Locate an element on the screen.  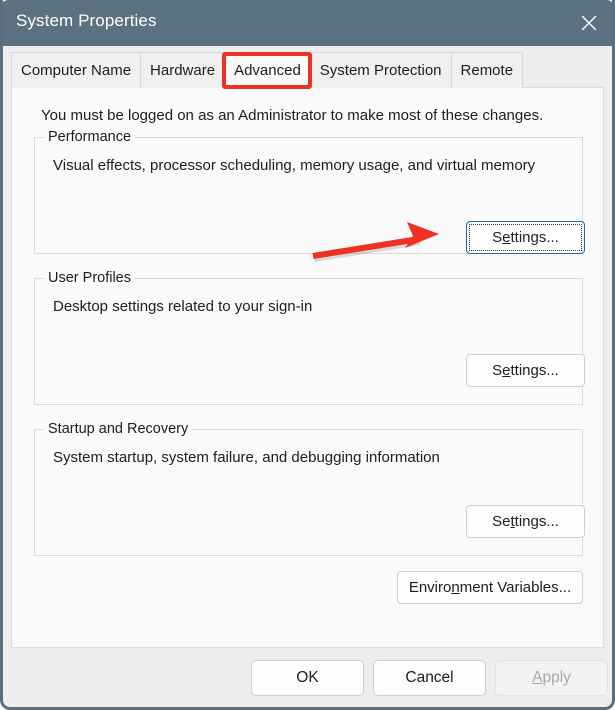
apply-button: Apply is located at coordinates (551, 678).